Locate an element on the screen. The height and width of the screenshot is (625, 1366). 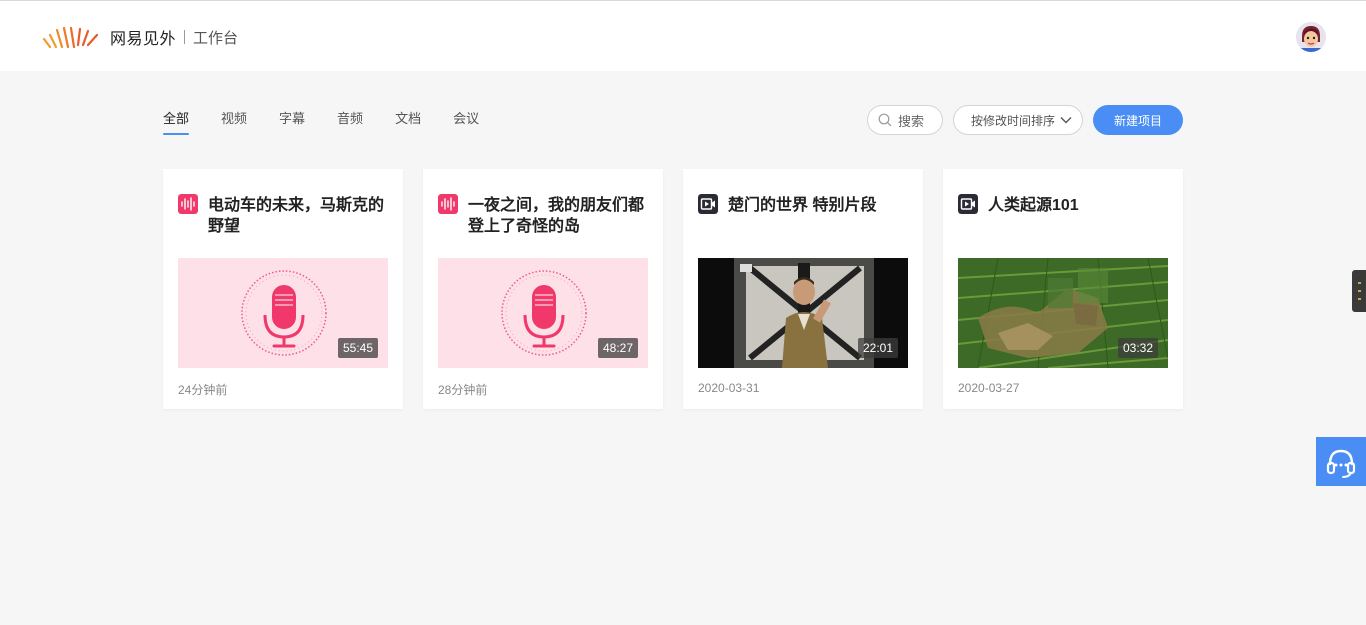
duration-badge: 03:32 is located at coordinates (1137, 348).